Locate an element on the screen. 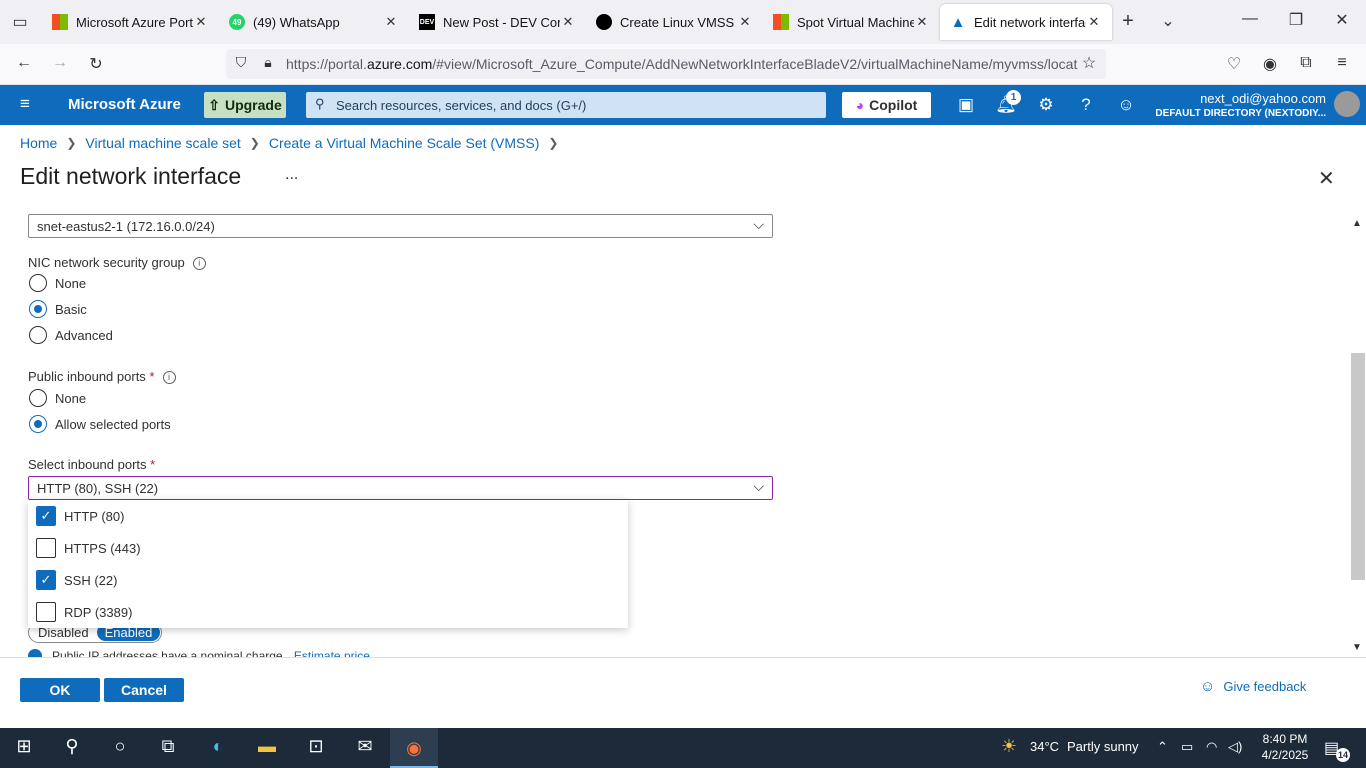  tab-azure-portal: Microsoft Azure Portal ✕ is located at coordinates (130, 22).